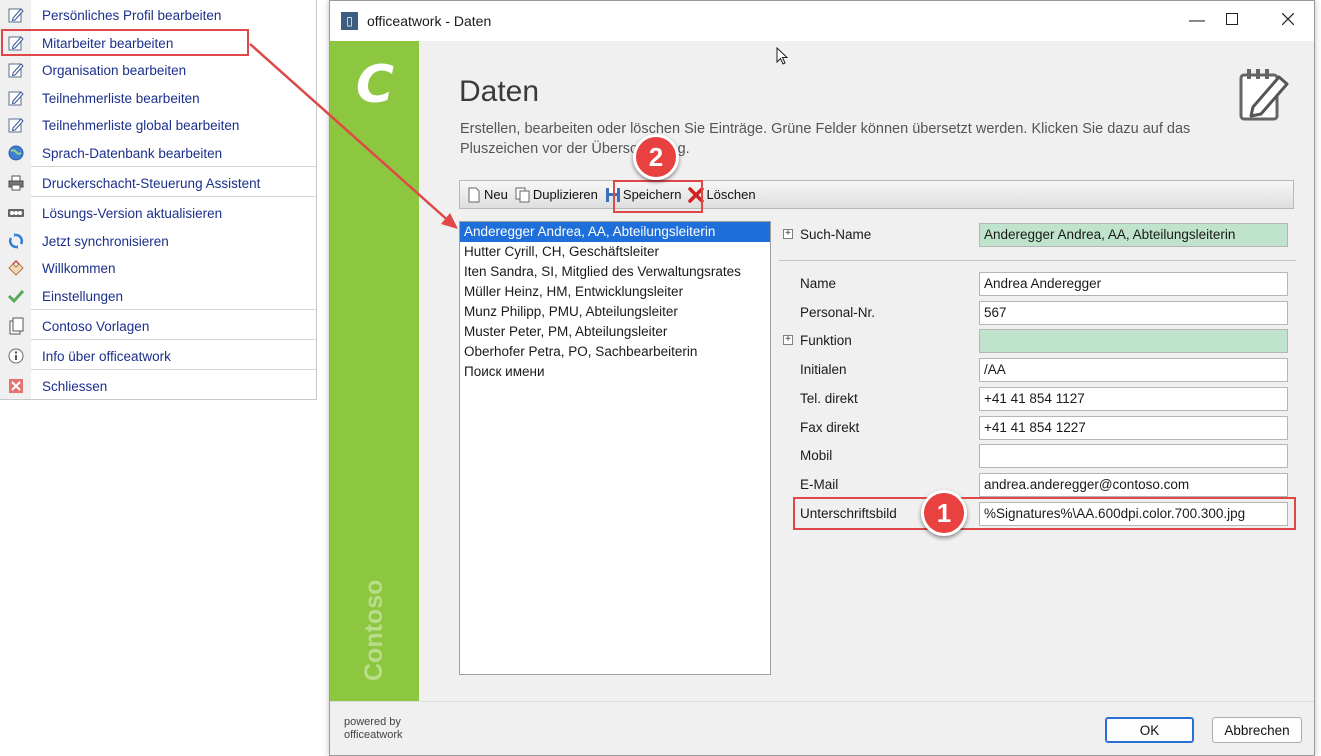 The height and width of the screenshot is (756, 1321). Describe the element at coordinates (944, 513) in the screenshot. I see `callout-badge-1: 1` at that location.